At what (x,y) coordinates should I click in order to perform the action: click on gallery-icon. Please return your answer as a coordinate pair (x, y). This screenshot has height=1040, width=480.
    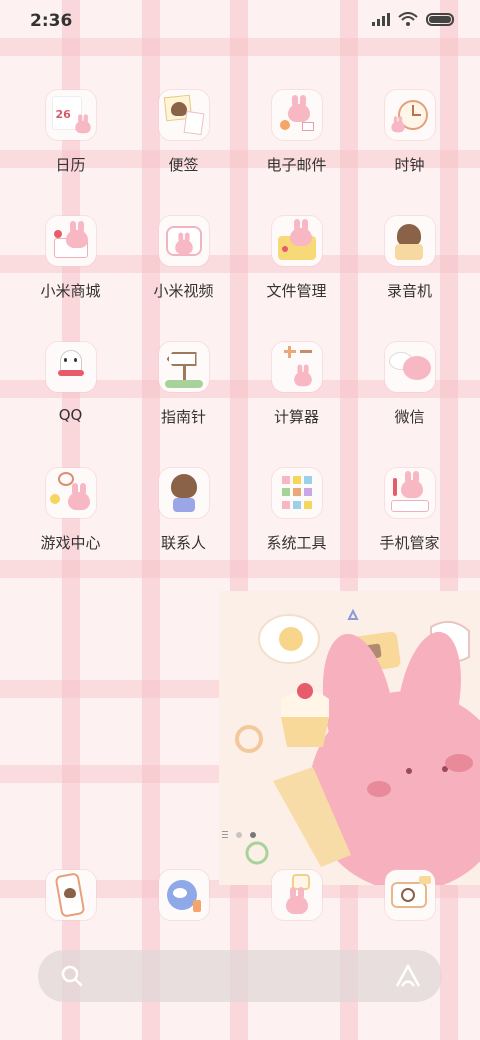
    Looking at the image, I should click on (296, 895).